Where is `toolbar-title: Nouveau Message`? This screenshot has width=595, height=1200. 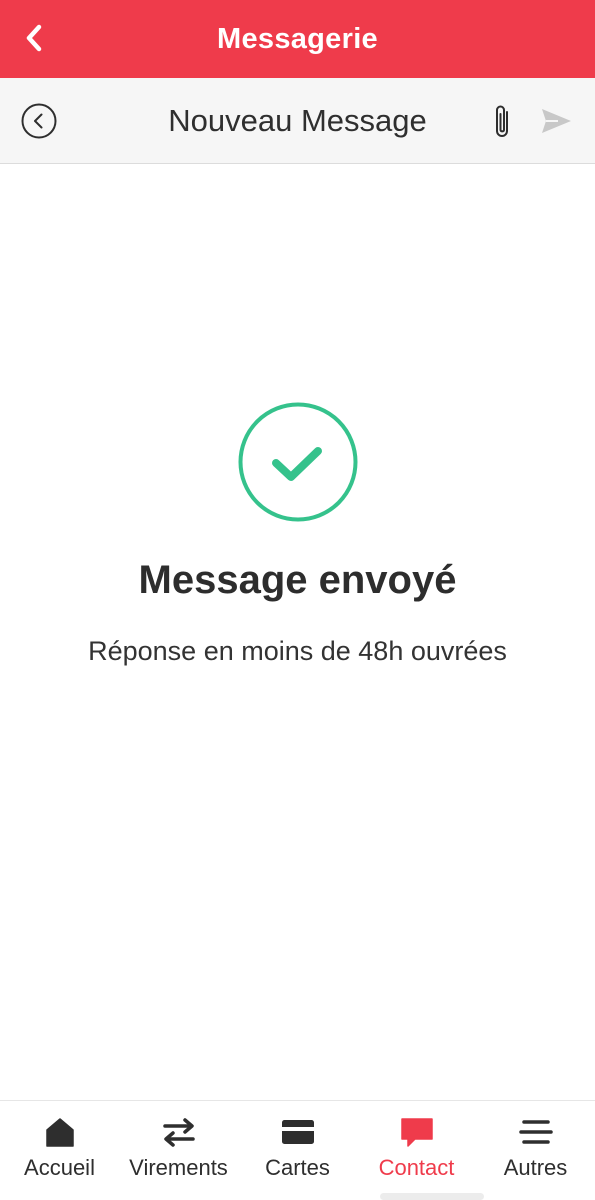 toolbar-title: Nouveau Message is located at coordinates (297, 120).